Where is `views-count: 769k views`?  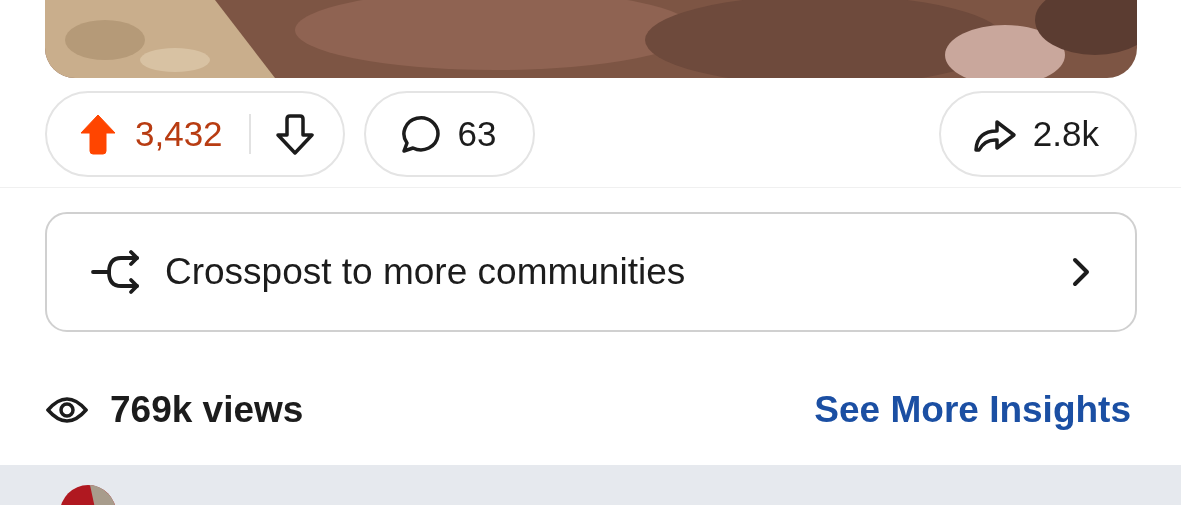 views-count: 769k views is located at coordinates (207, 410).